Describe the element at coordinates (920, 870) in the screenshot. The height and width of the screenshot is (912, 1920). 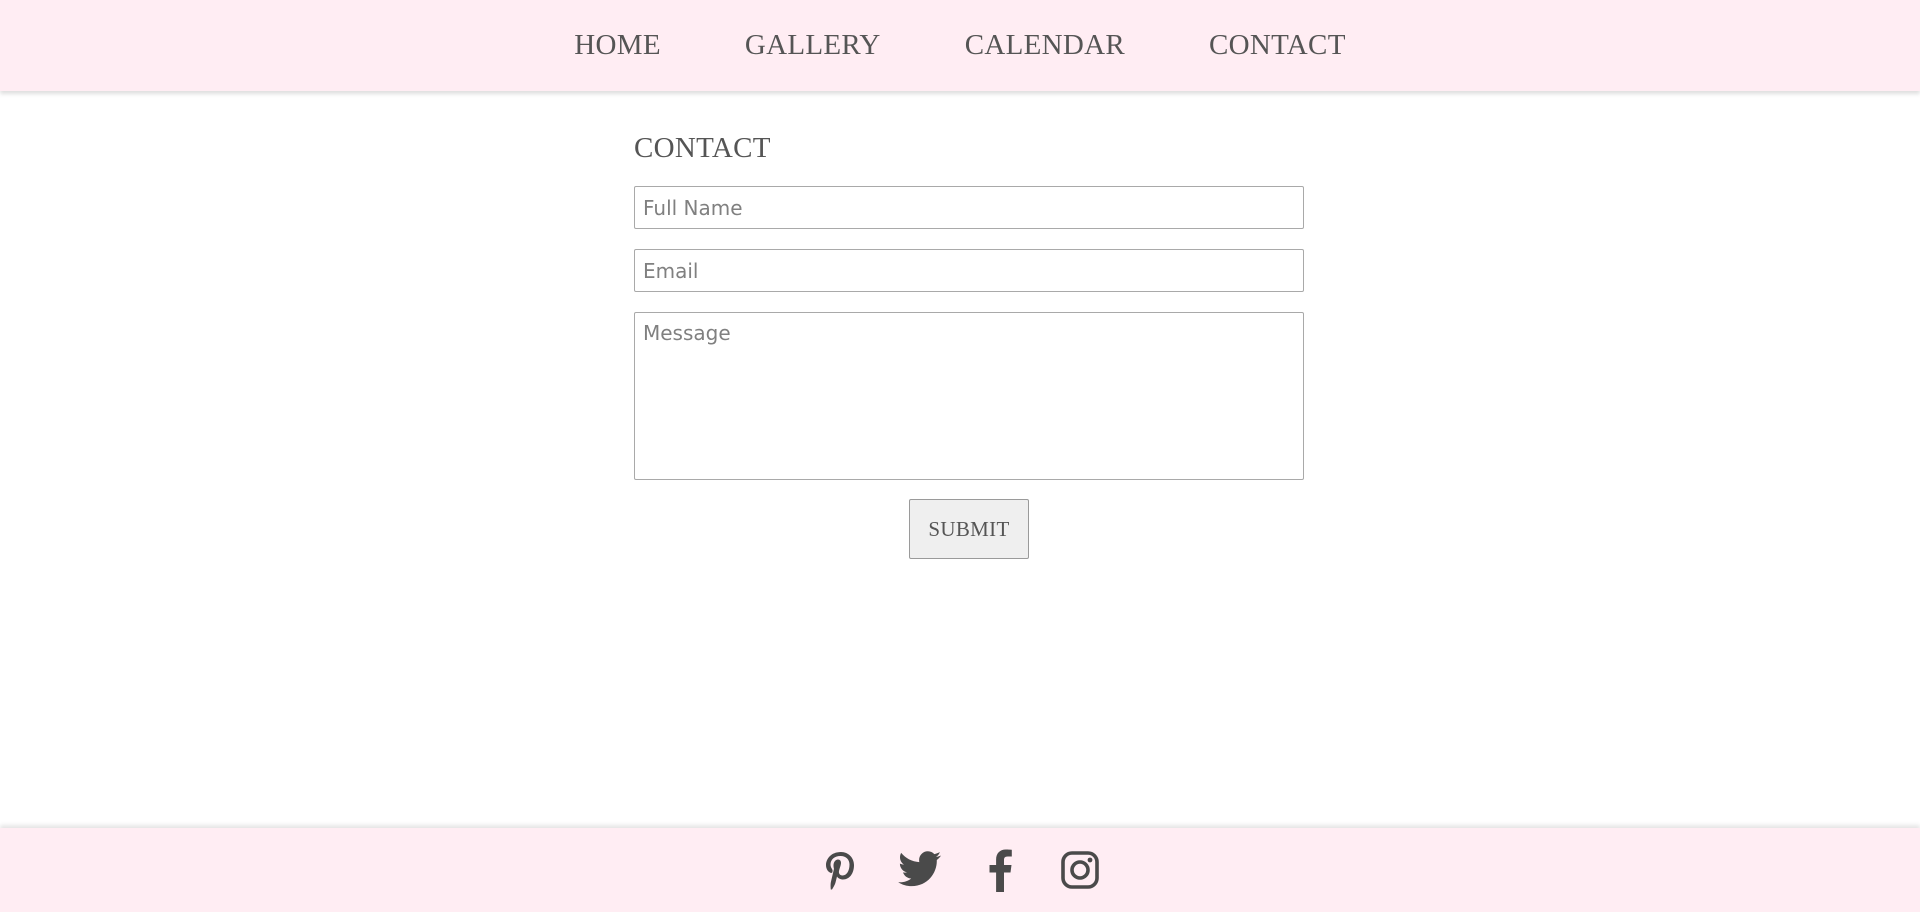
I see `twitter-icon` at that location.